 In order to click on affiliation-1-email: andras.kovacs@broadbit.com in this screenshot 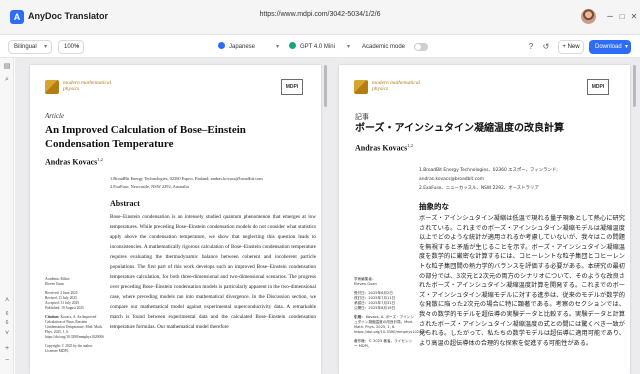, I will do `click(452, 179)`.